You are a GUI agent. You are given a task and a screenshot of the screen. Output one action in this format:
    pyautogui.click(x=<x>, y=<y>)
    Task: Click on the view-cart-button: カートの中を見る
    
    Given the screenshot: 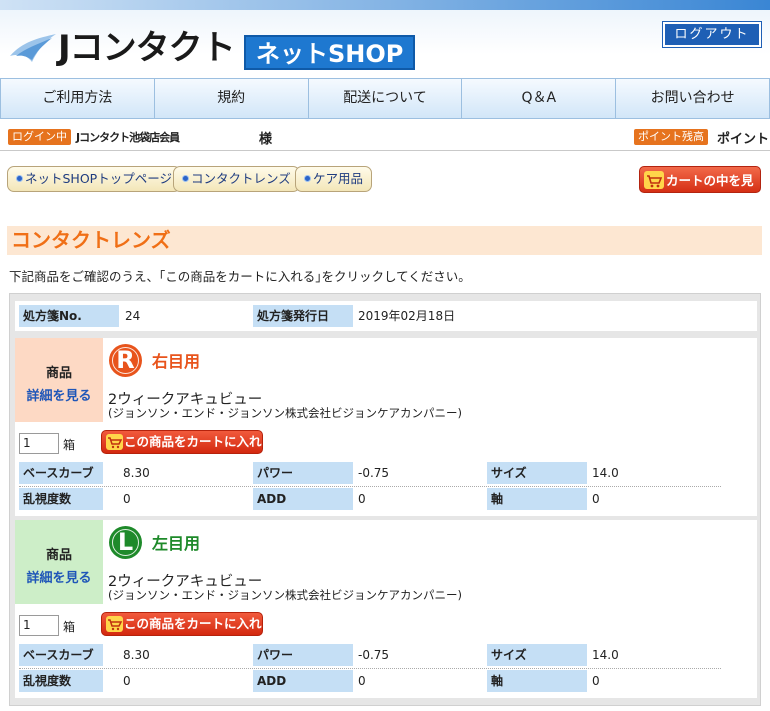 What is the action you would take?
    pyautogui.click(x=700, y=190)
    